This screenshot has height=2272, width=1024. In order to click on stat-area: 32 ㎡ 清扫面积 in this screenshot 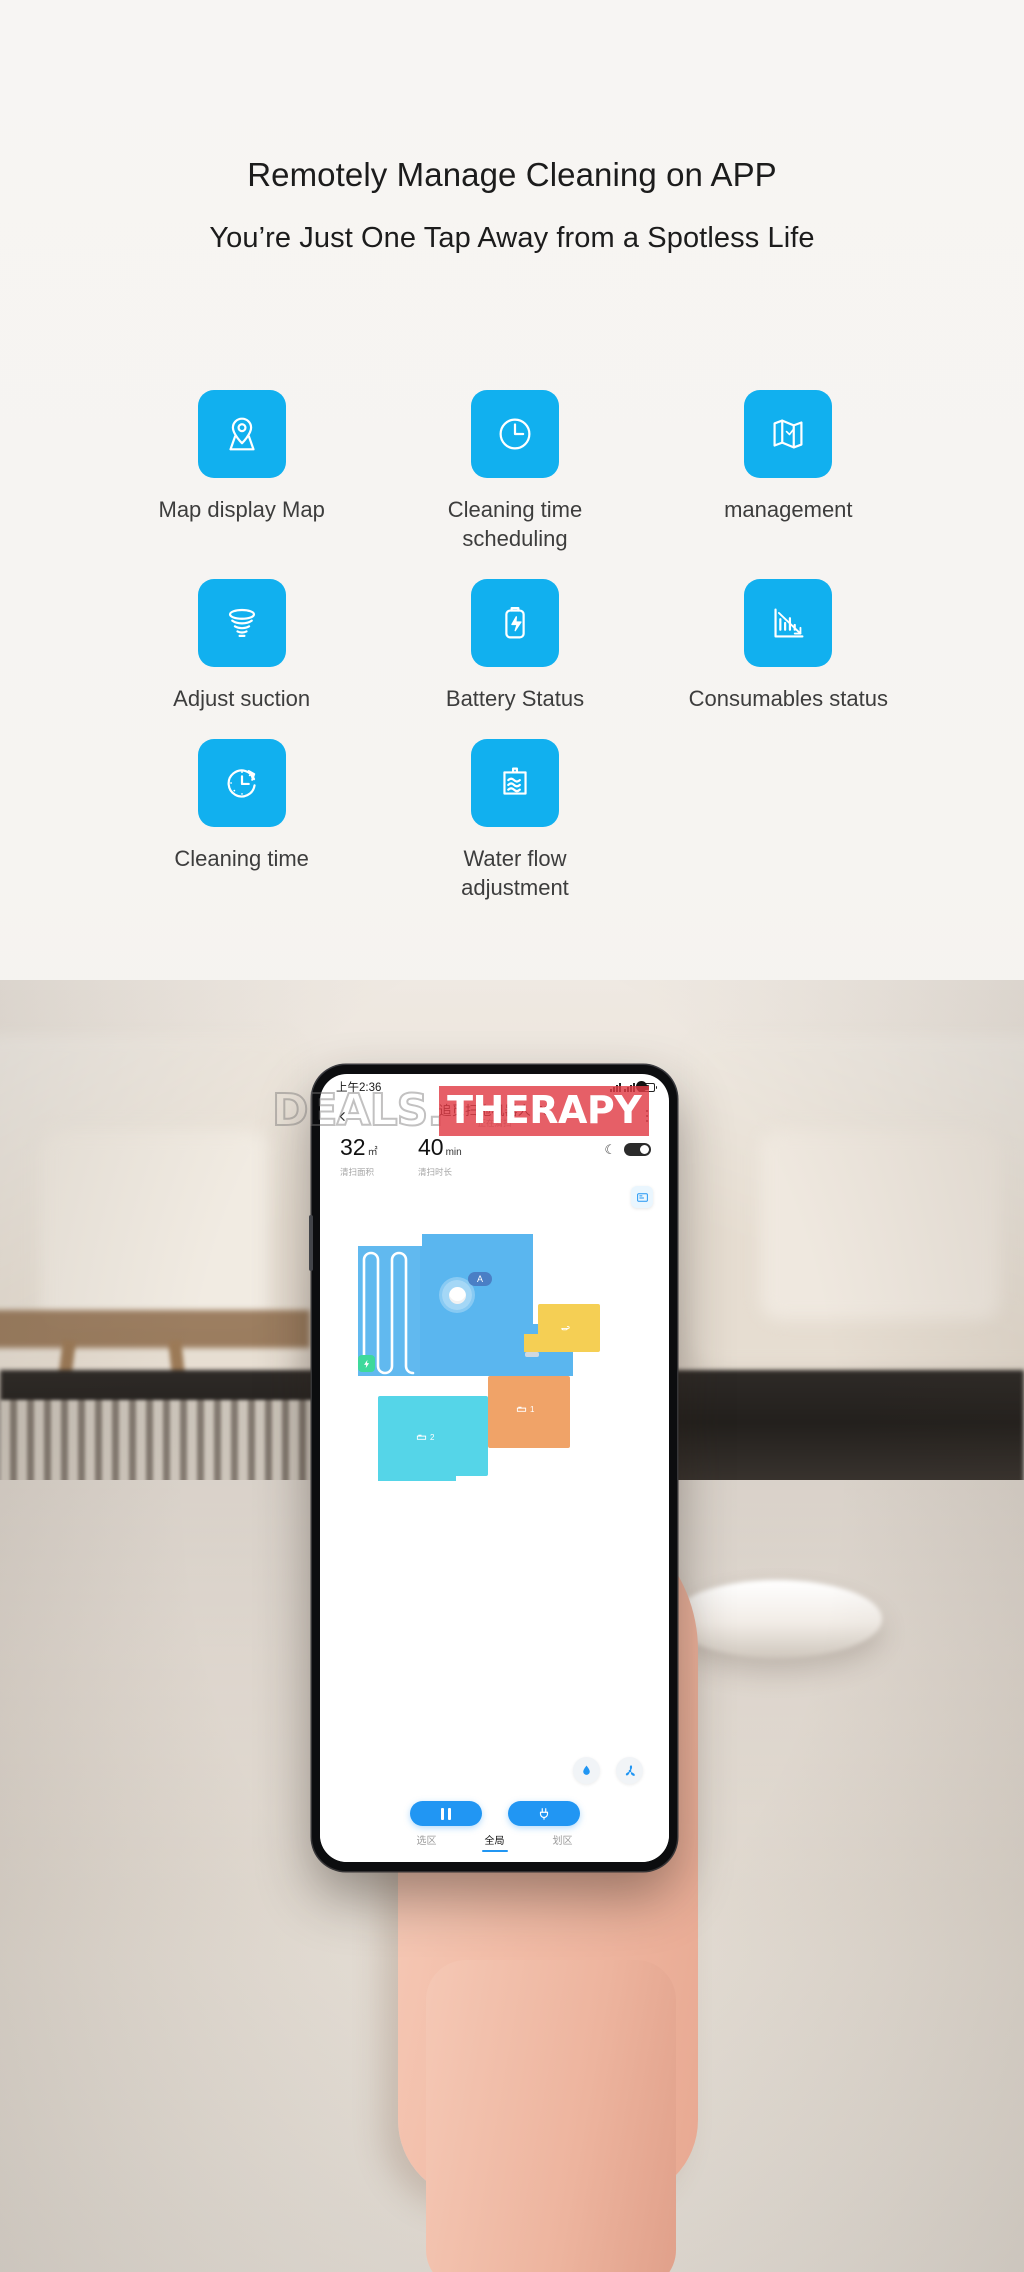, I will do `click(379, 1157)`.